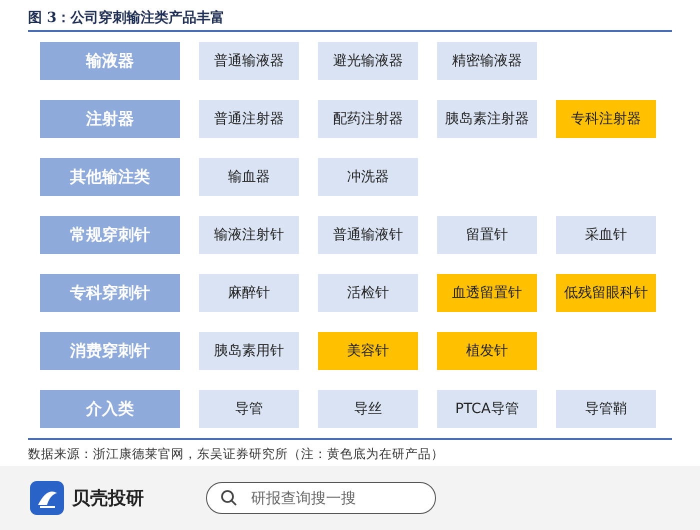  I want to click on category-label: 专科穿刺针, so click(110, 293).